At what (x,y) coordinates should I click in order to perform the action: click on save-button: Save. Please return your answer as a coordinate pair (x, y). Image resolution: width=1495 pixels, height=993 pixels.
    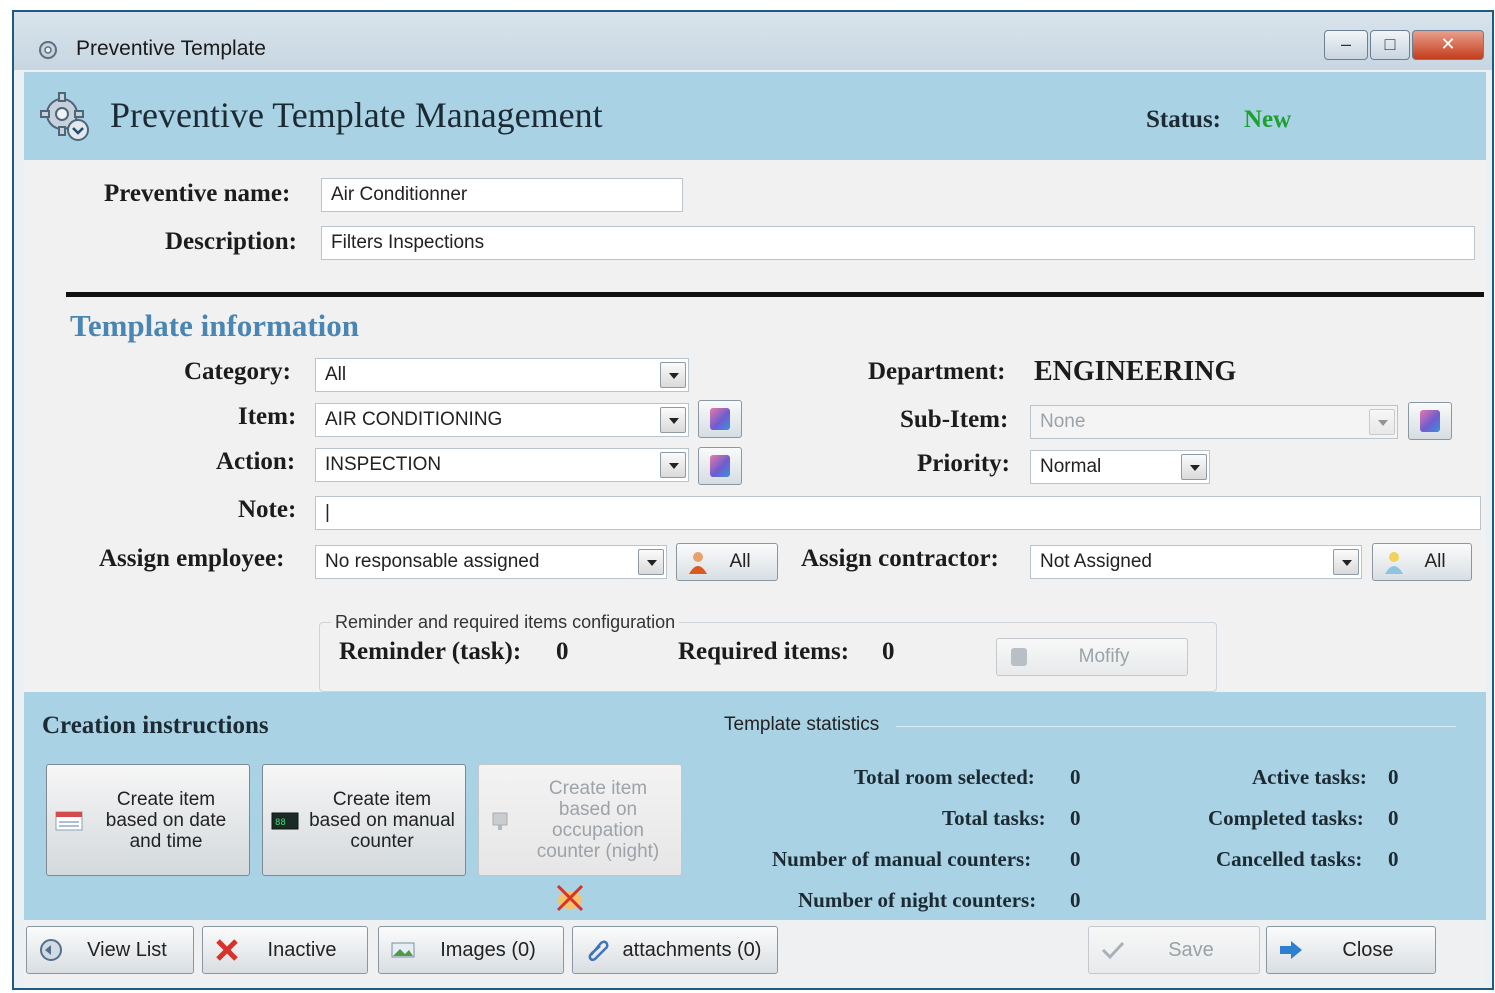
    Looking at the image, I should click on (1174, 950).